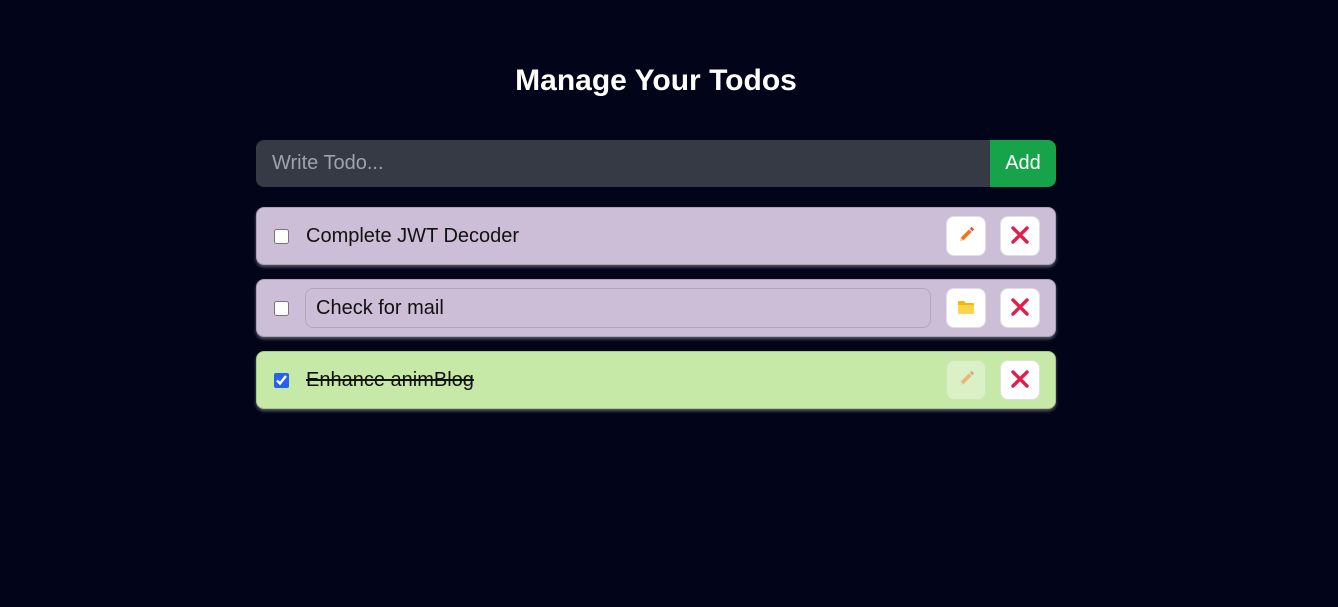 The image size is (1338, 607). I want to click on todo-text-editing, so click(618, 308).